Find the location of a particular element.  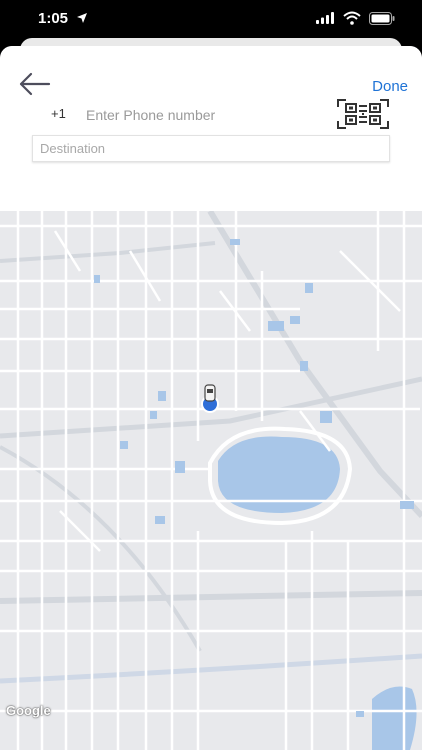

destination-field is located at coordinates (217, 148).